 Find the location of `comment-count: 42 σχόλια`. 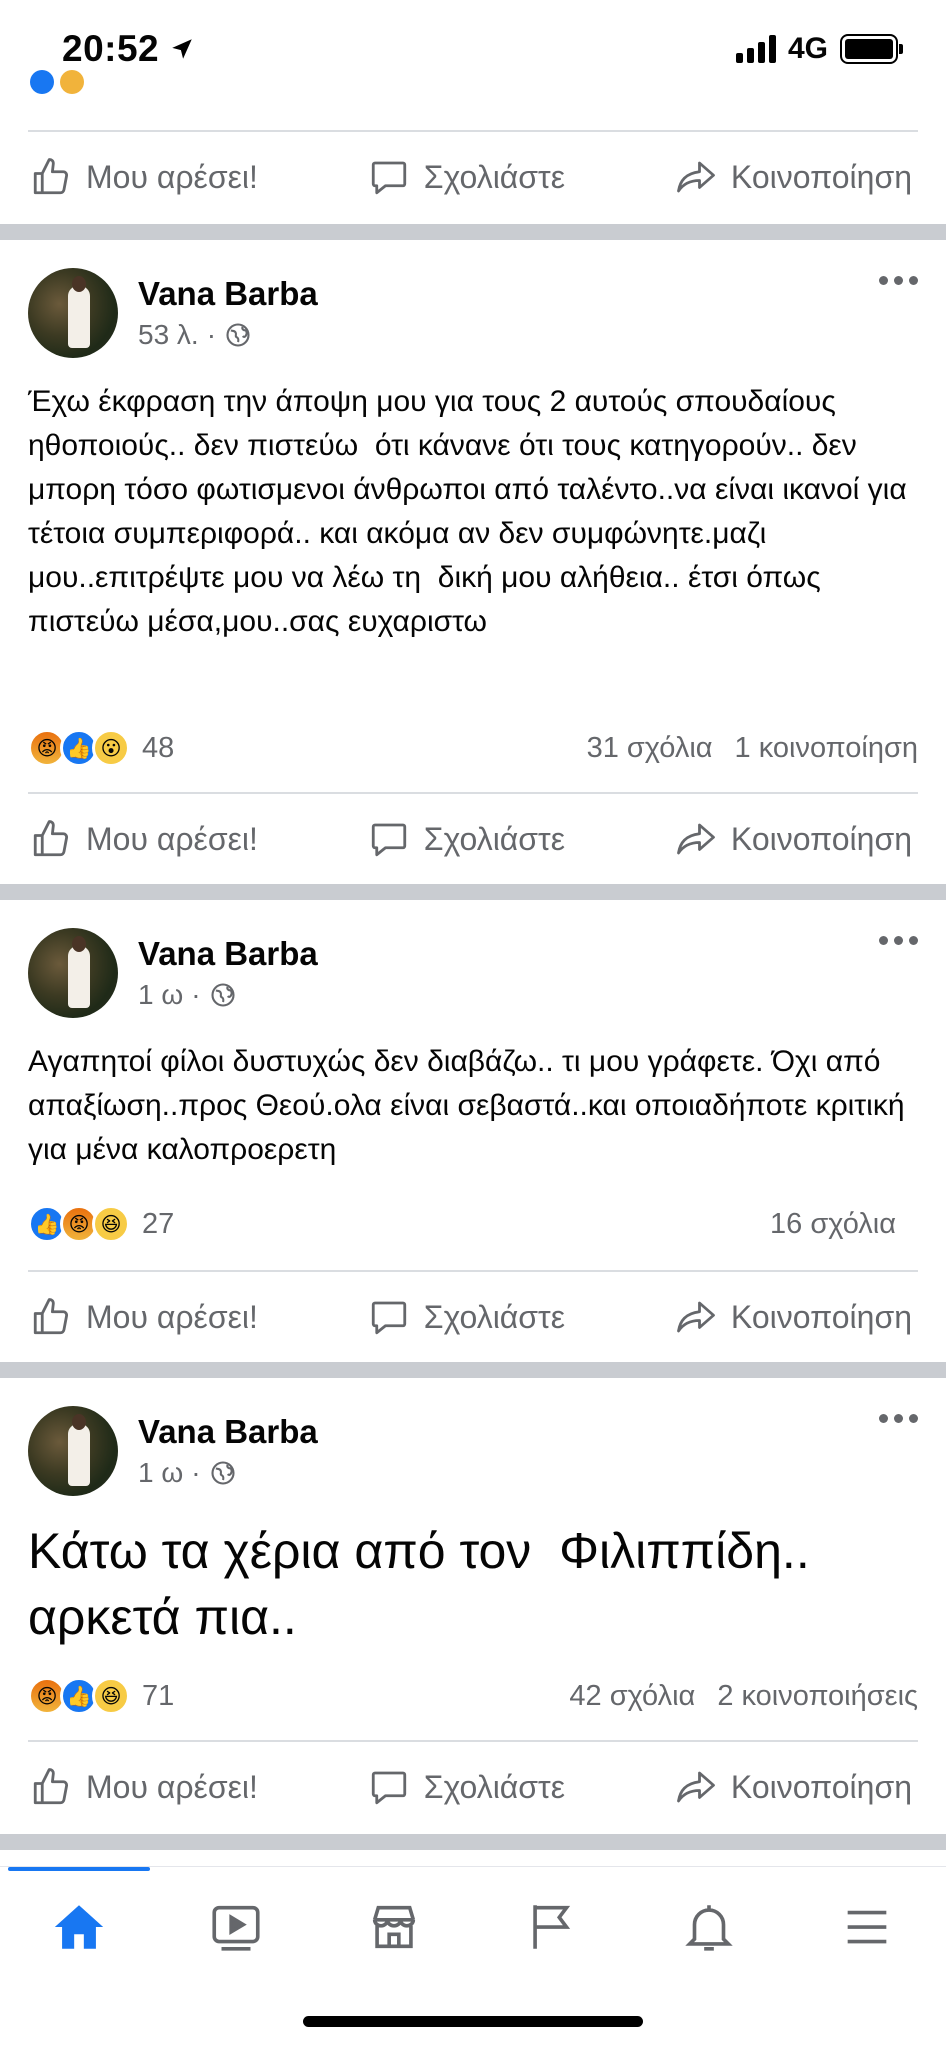

comment-count: 42 σχόλια is located at coordinates (632, 1696).